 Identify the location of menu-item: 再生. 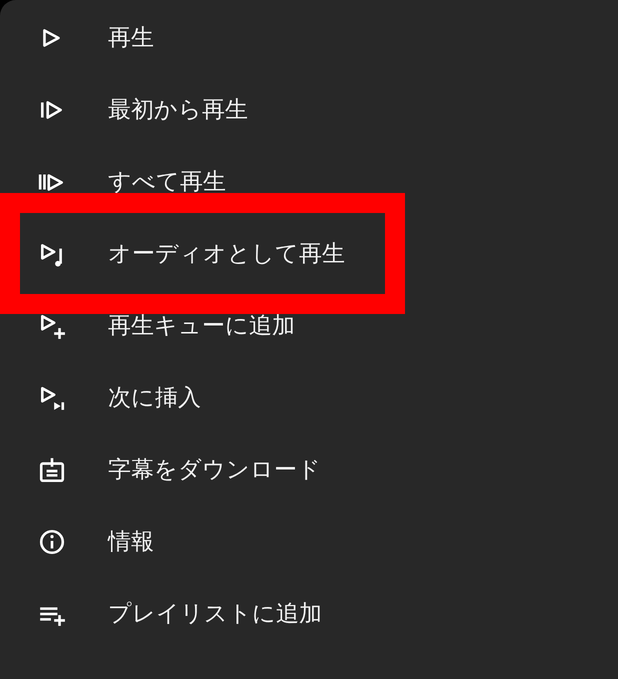
(309, 38).